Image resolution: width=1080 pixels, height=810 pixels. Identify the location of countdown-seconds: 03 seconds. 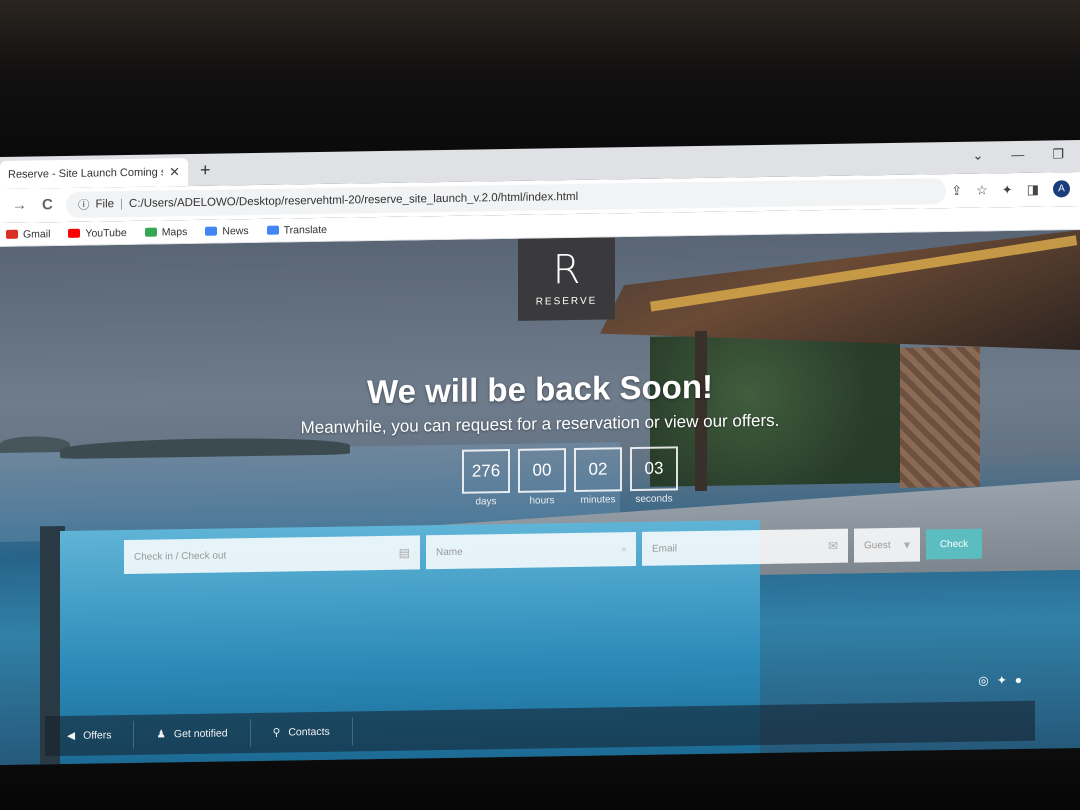
(654, 475).